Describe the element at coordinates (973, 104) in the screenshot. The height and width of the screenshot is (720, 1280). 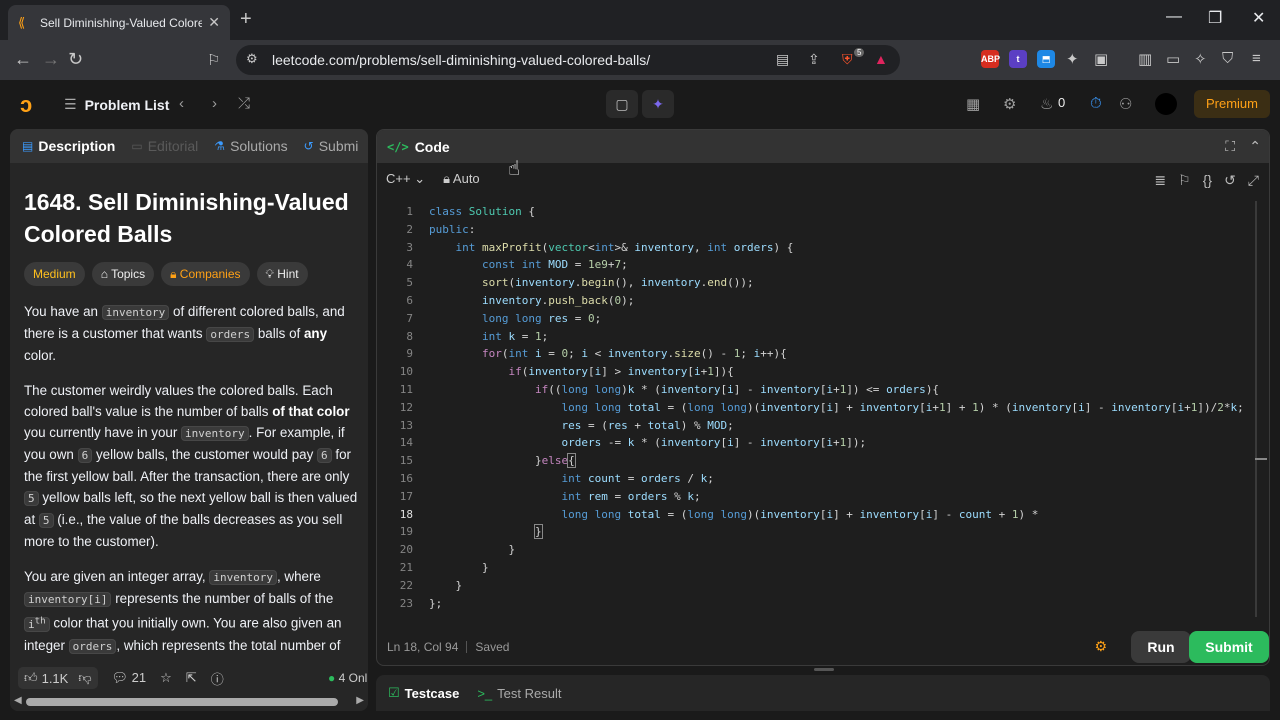
I see `layout-icon: ▦` at that location.